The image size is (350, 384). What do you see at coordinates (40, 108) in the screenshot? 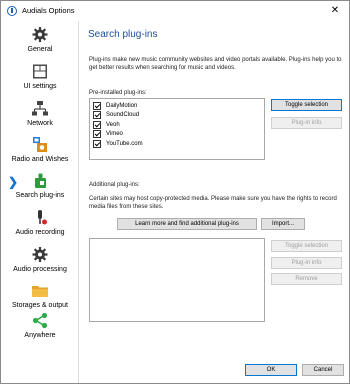
I see `network-icon` at bounding box center [40, 108].